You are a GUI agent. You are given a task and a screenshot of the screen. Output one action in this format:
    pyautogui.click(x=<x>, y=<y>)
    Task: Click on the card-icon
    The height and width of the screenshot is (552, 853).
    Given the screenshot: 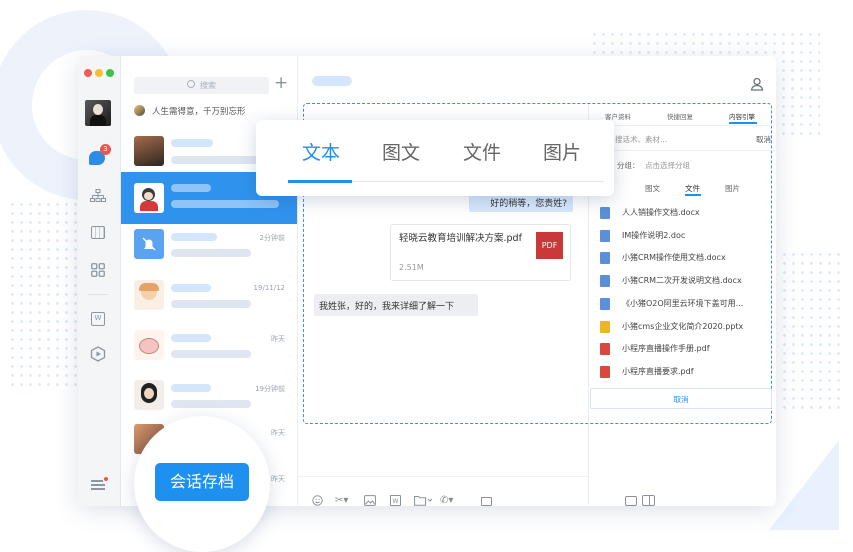 What is the action you would take?
    pyautogui.click(x=486, y=501)
    